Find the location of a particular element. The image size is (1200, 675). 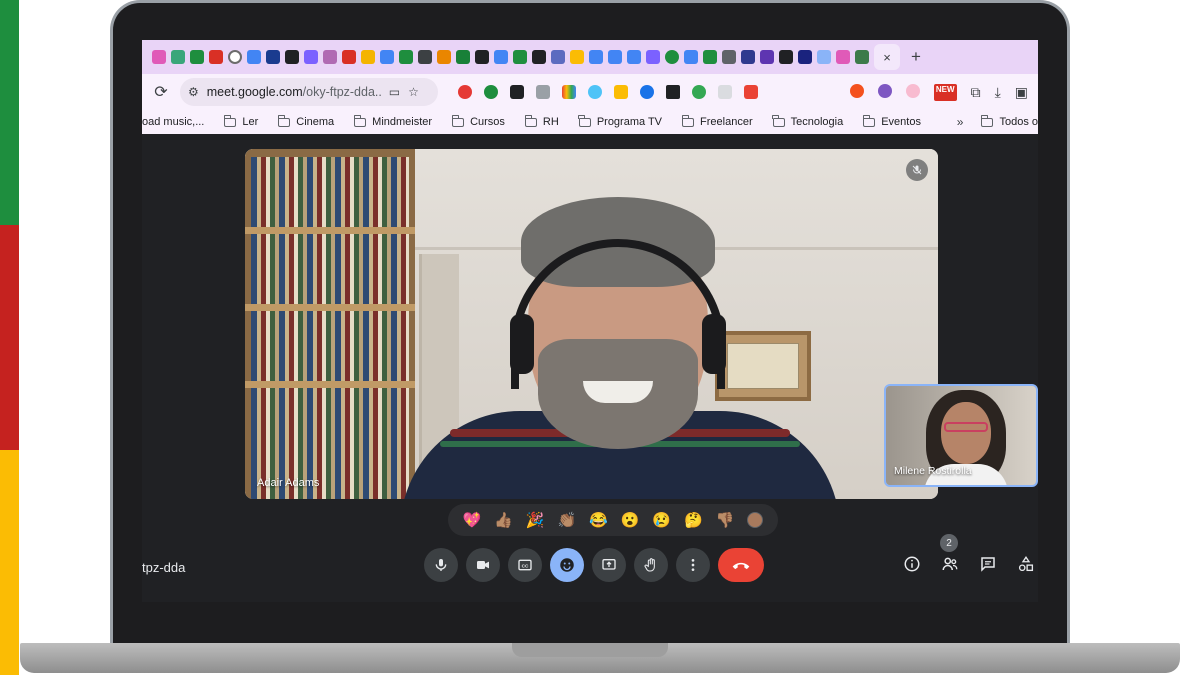

bookmark-folder-freelancer: Freelancer is located at coordinates (717, 121).